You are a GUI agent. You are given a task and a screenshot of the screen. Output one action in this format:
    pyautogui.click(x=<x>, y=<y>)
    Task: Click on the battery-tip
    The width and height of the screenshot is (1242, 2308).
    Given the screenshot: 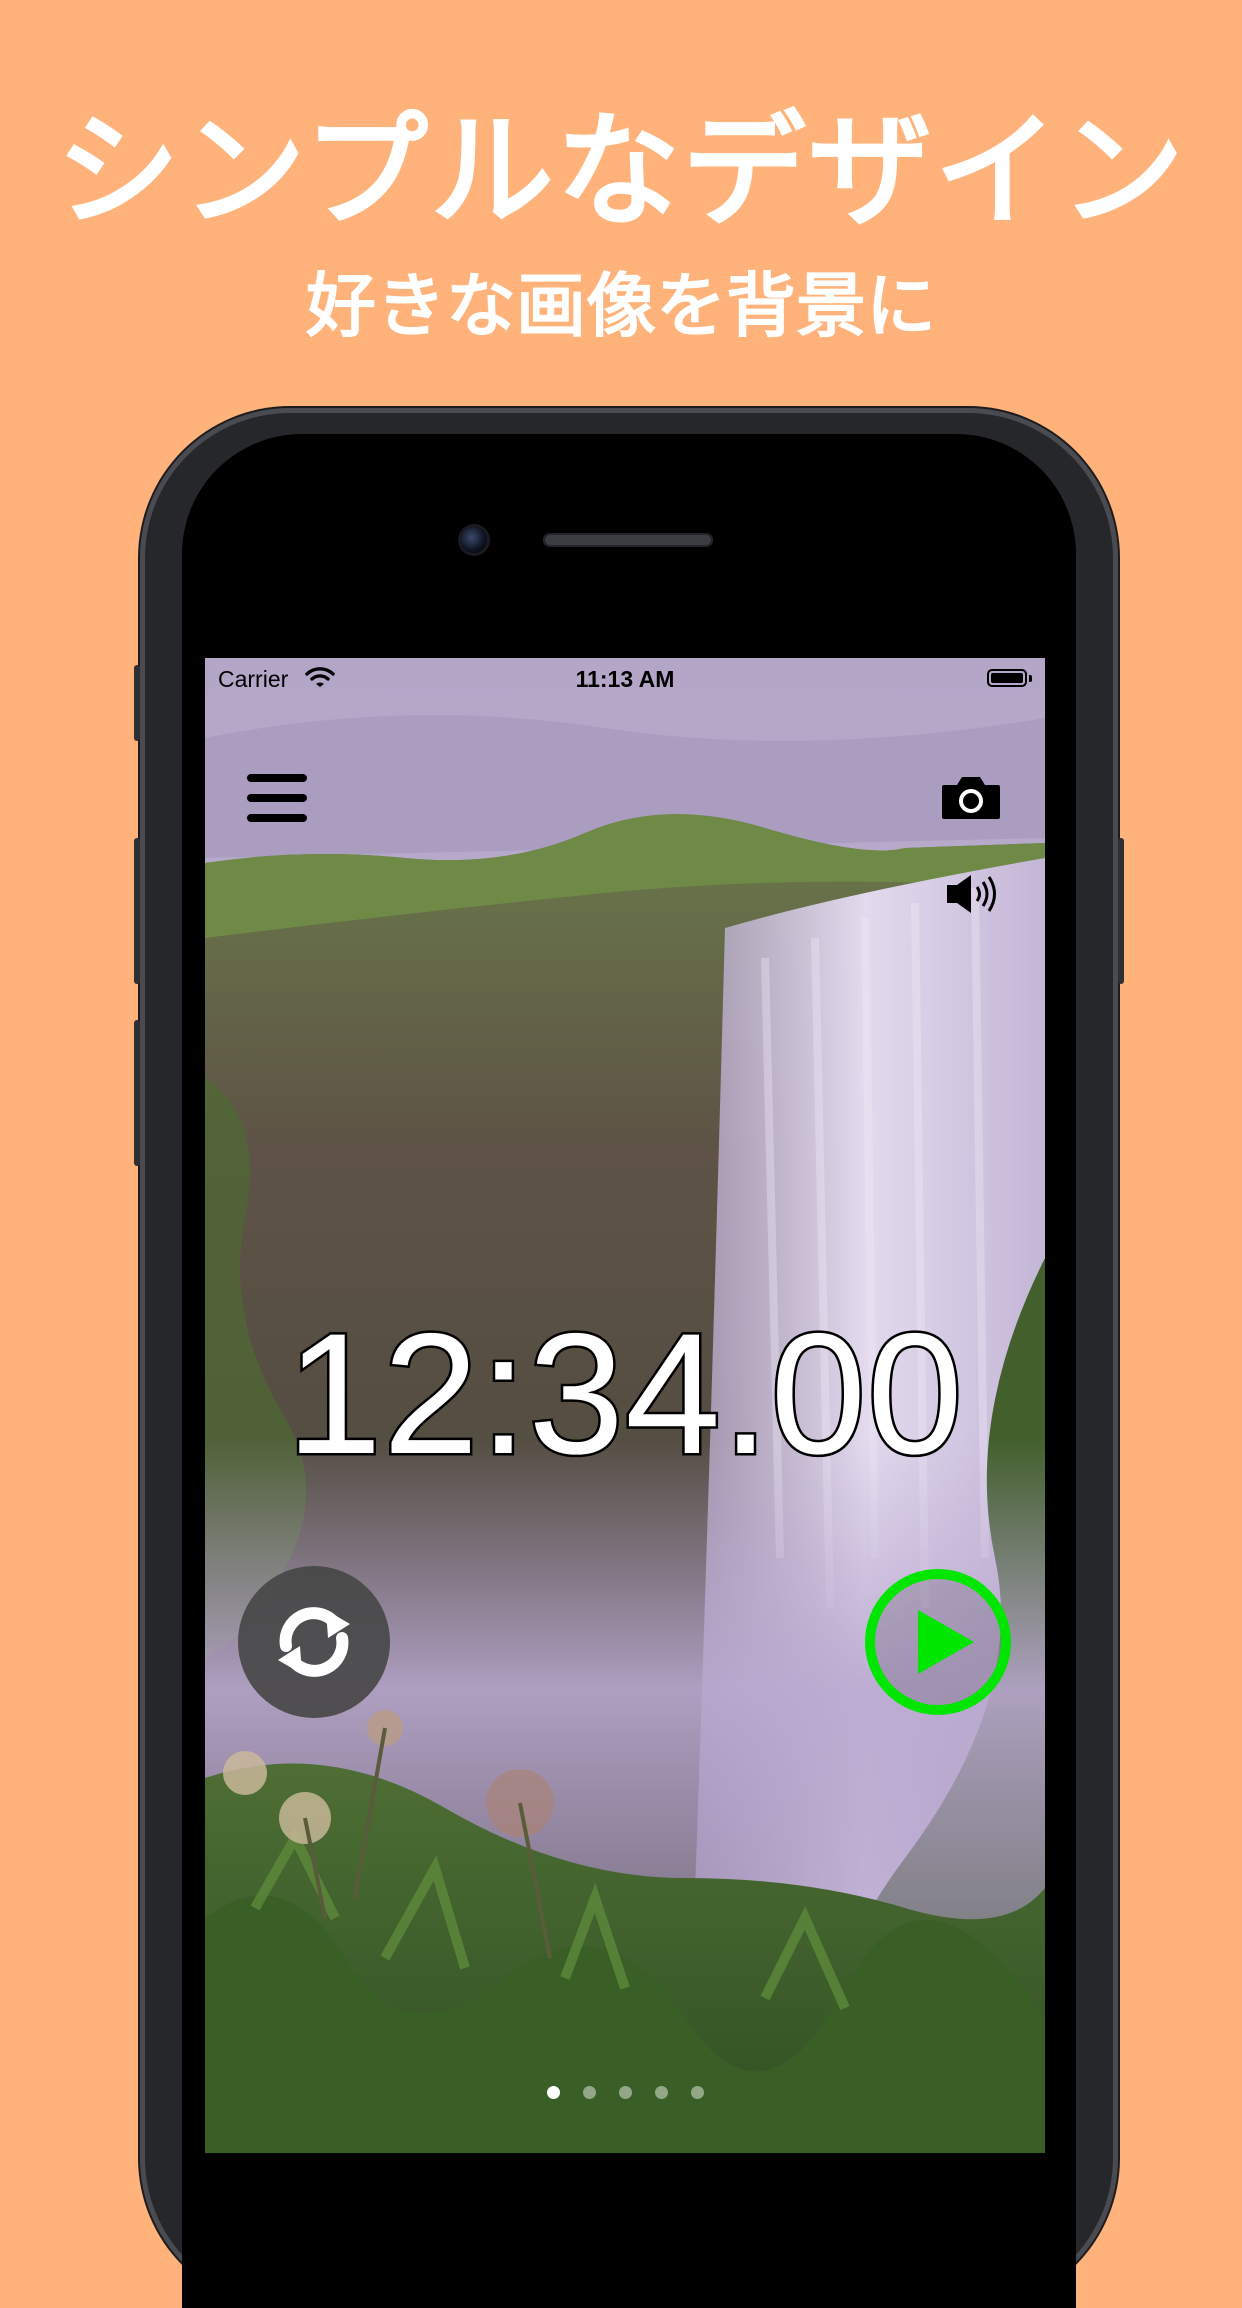 What is the action you would take?
    pyautogui.click(x=1030, y=678)
    